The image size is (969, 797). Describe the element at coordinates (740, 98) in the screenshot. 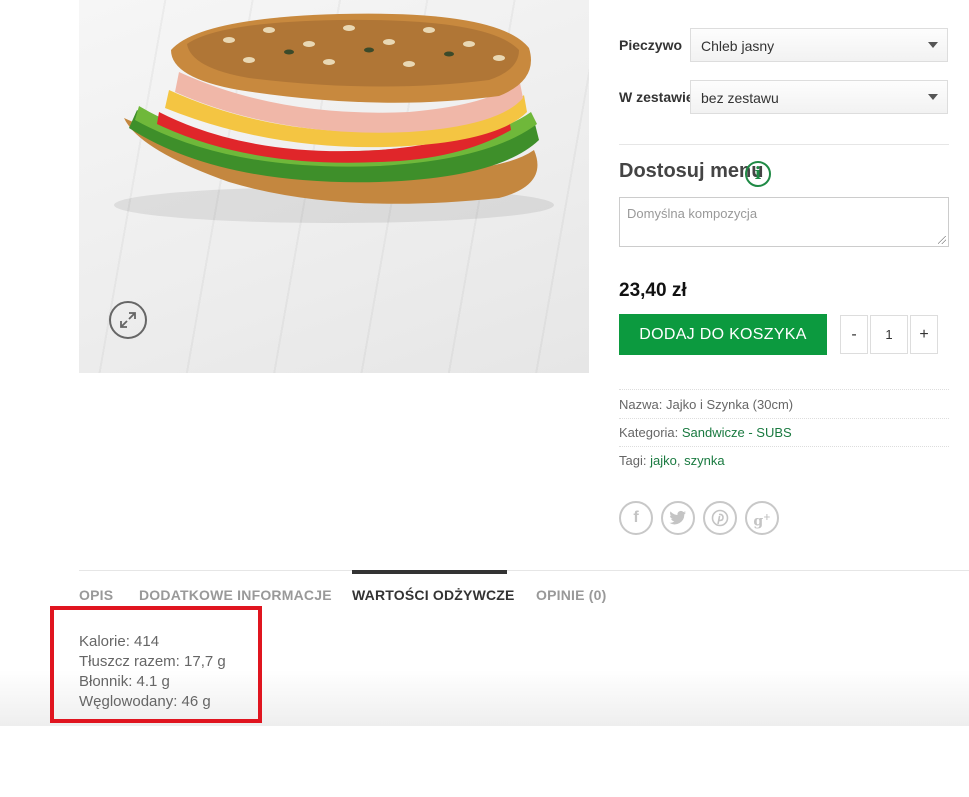

I see `set-selected-value: bez zestawu` at that location.